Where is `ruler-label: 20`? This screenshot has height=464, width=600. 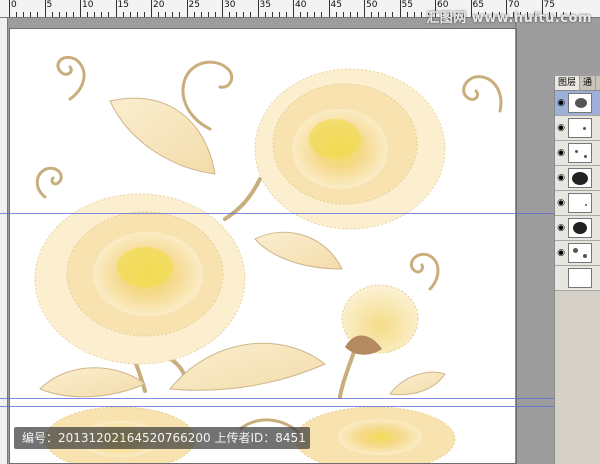 ruler-label: 20 is located at coordinates (159, 5).